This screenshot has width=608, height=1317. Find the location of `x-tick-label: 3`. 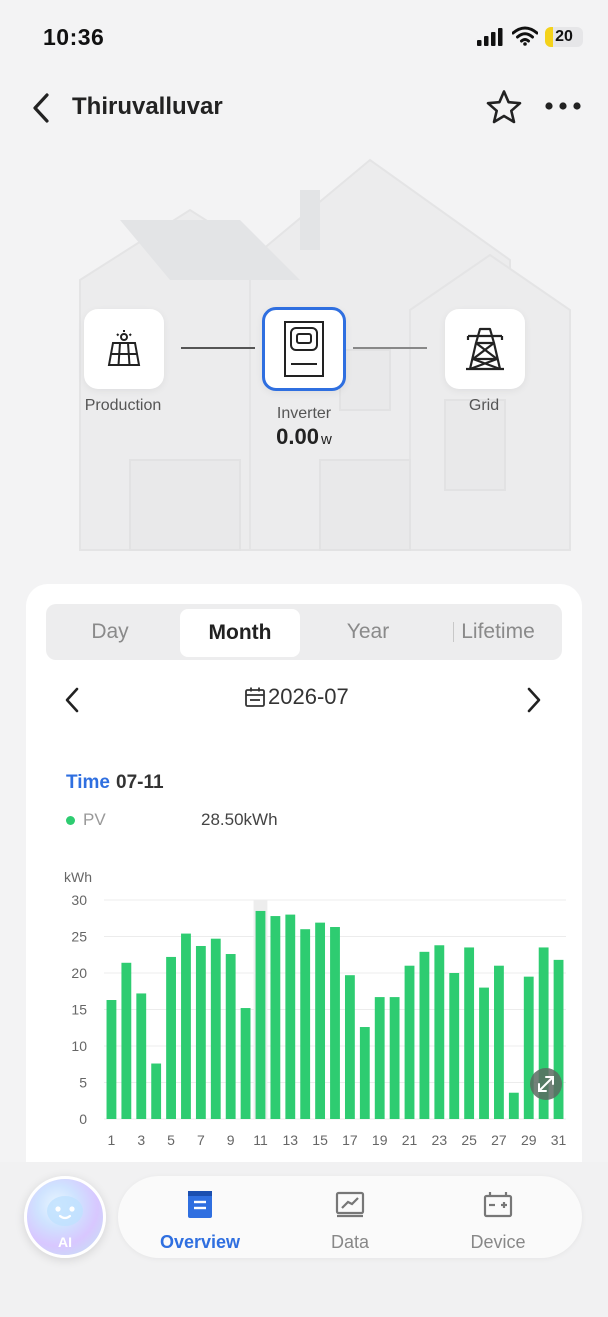

x-tick-label: 3 is located at coordinates (141, 1140).